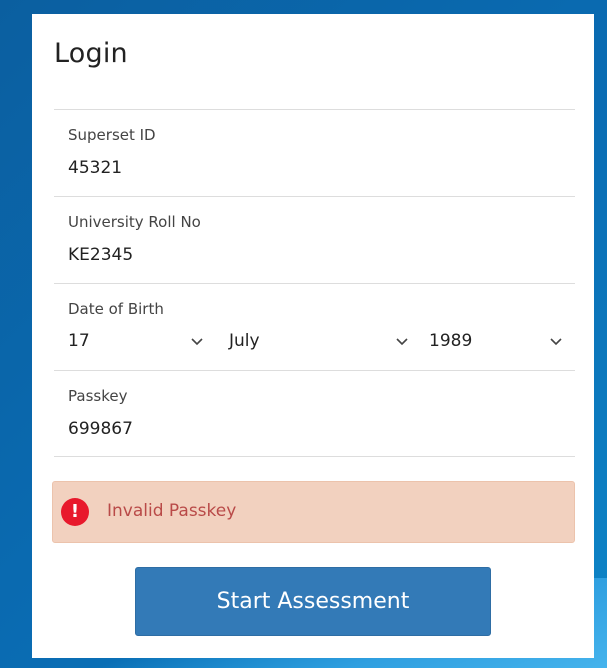  I want to click on superset-id-label: Superset ID, so click(112, 135).